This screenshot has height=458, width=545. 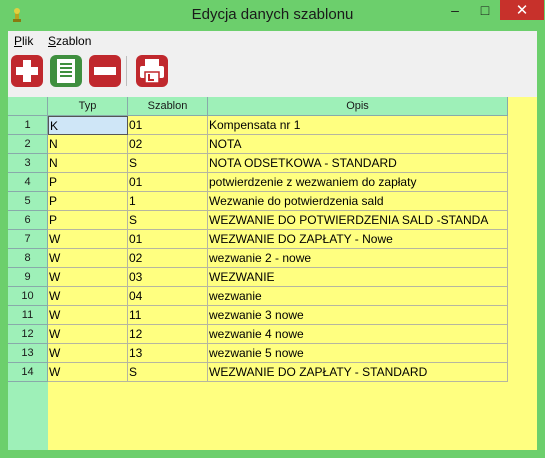 I want to click on table-row: 1 K 01 Kompensata nr 1, so click(x=258, y=125).